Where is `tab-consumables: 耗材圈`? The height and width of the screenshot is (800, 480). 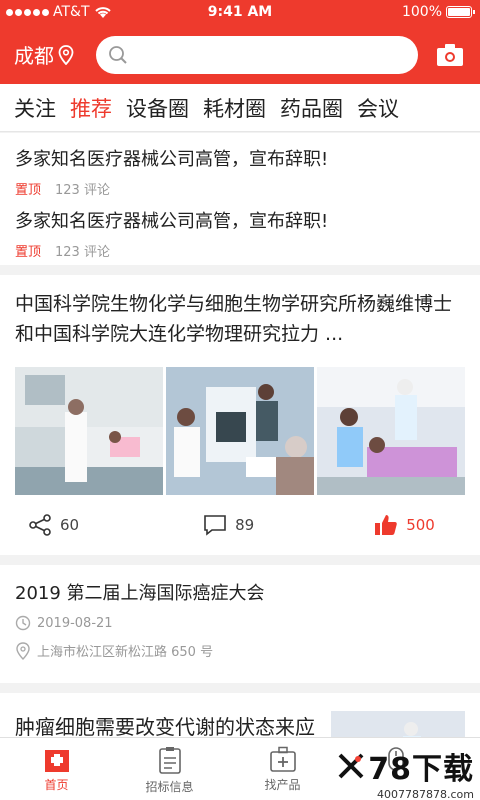
tab-consumables: 耗材圈 is located at coordinates (234, 108).